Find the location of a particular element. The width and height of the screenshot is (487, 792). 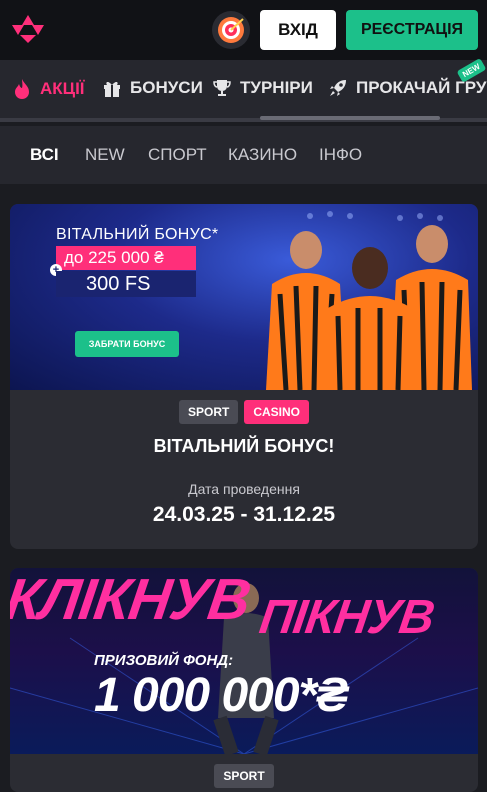

nav-item-promotions: АКЦІЇ is located at coordinates (48, 89).